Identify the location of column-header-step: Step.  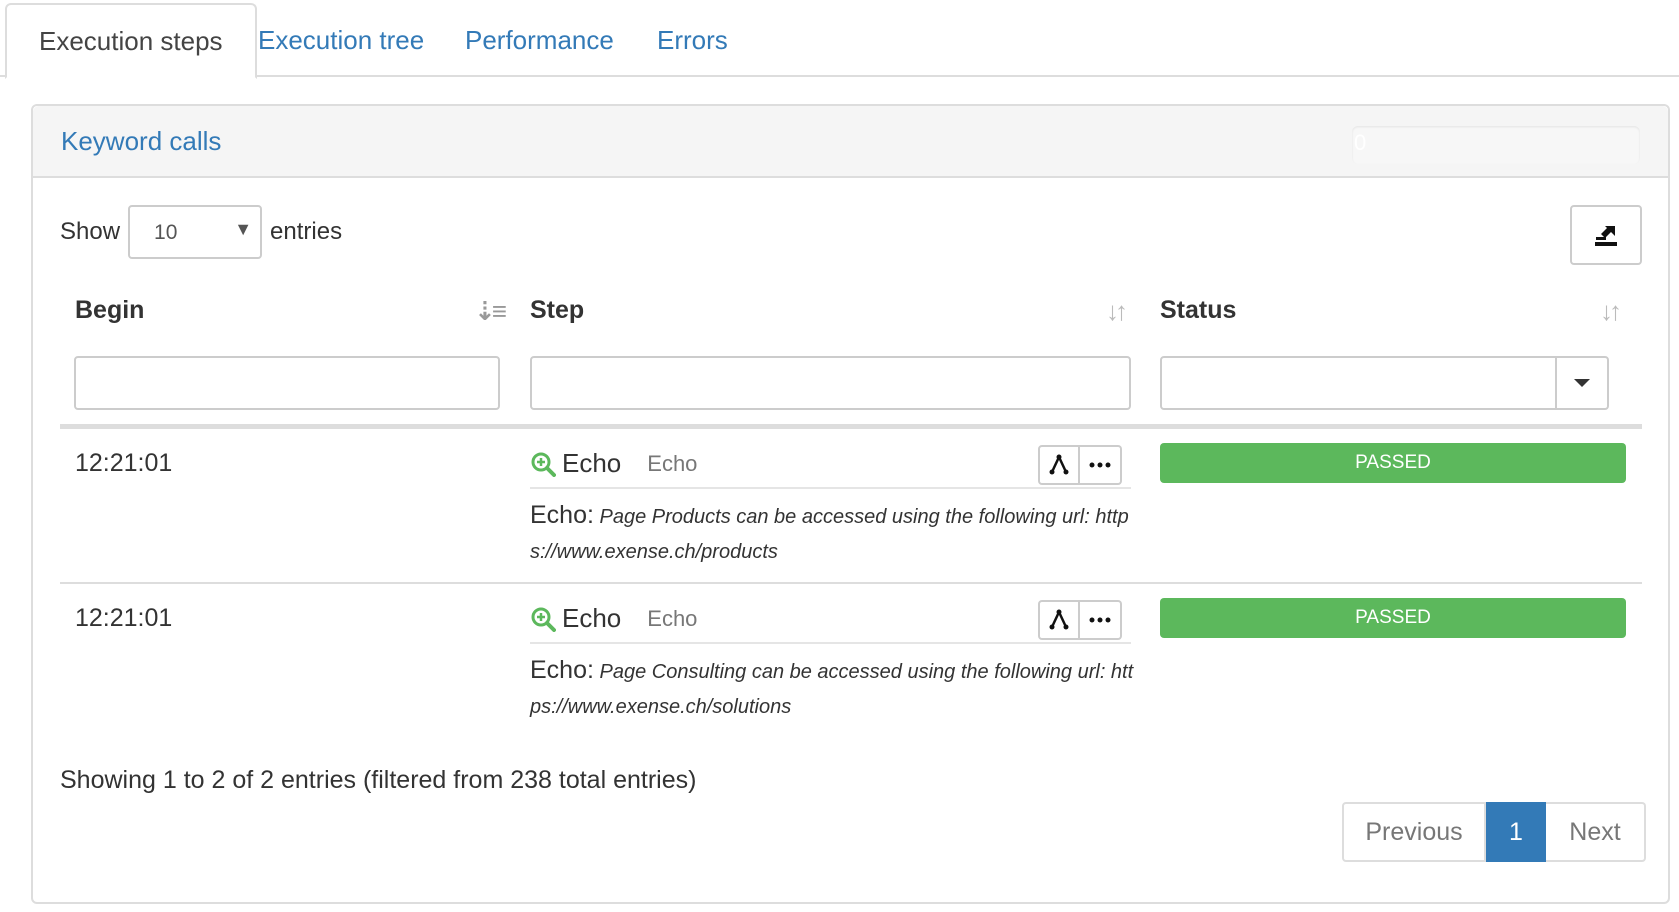
(557, 310).